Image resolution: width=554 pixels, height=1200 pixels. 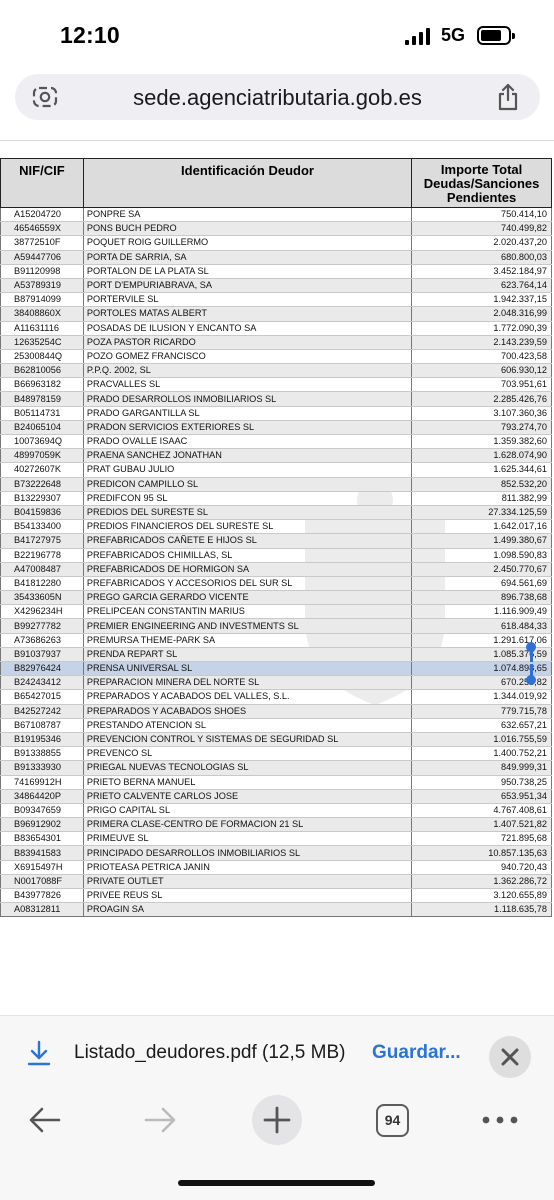 I want to click on cell-name: PRINCIPADO DESARROLLOS INMOBILIARIOS SL, so click(x=248, y=853).